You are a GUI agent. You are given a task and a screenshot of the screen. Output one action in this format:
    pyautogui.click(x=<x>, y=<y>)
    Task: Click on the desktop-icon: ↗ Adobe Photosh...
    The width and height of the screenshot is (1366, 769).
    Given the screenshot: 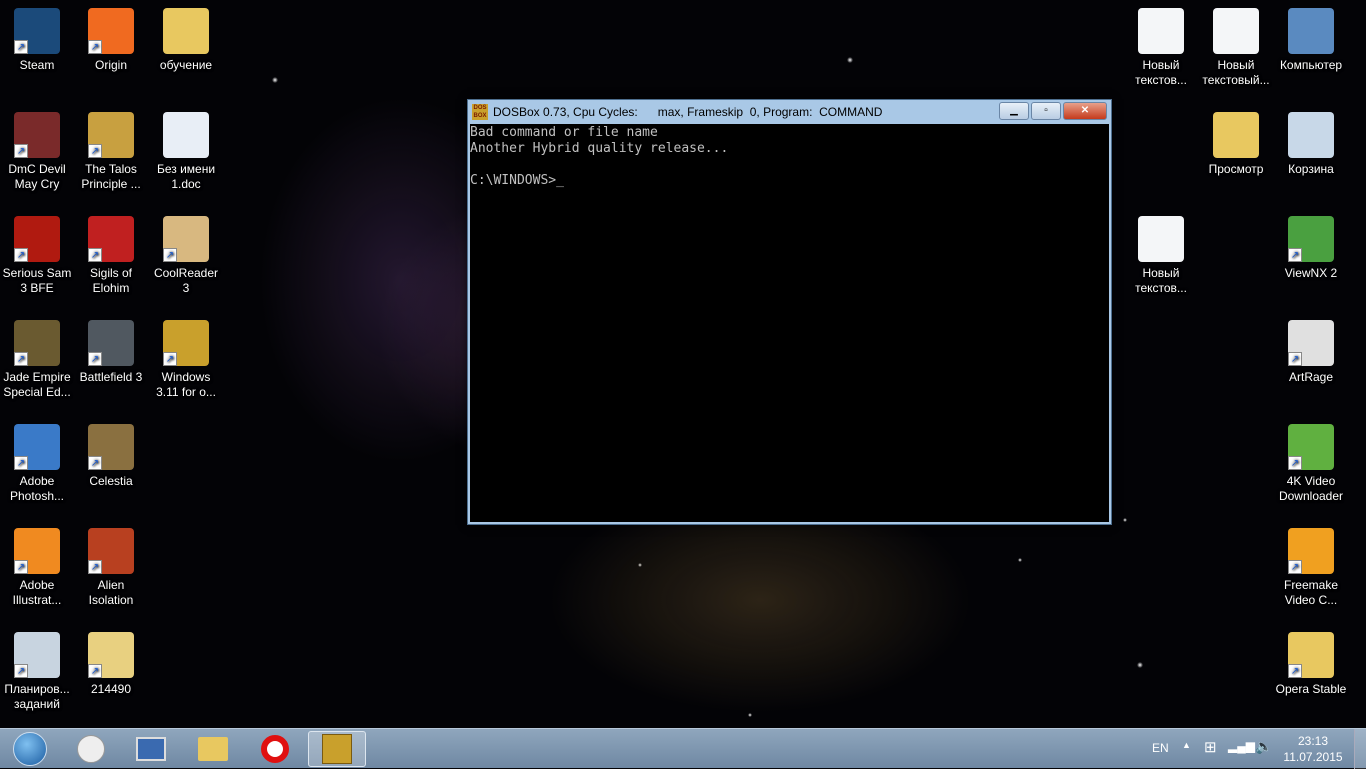 What is the action you would take?
    pyautogui.click(x=37, y=464)
    